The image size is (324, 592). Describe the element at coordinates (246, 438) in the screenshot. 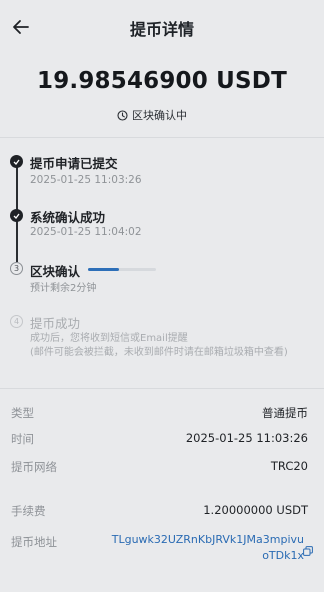

I see `time-value: 2025-01-25 11:03:26` at that location.